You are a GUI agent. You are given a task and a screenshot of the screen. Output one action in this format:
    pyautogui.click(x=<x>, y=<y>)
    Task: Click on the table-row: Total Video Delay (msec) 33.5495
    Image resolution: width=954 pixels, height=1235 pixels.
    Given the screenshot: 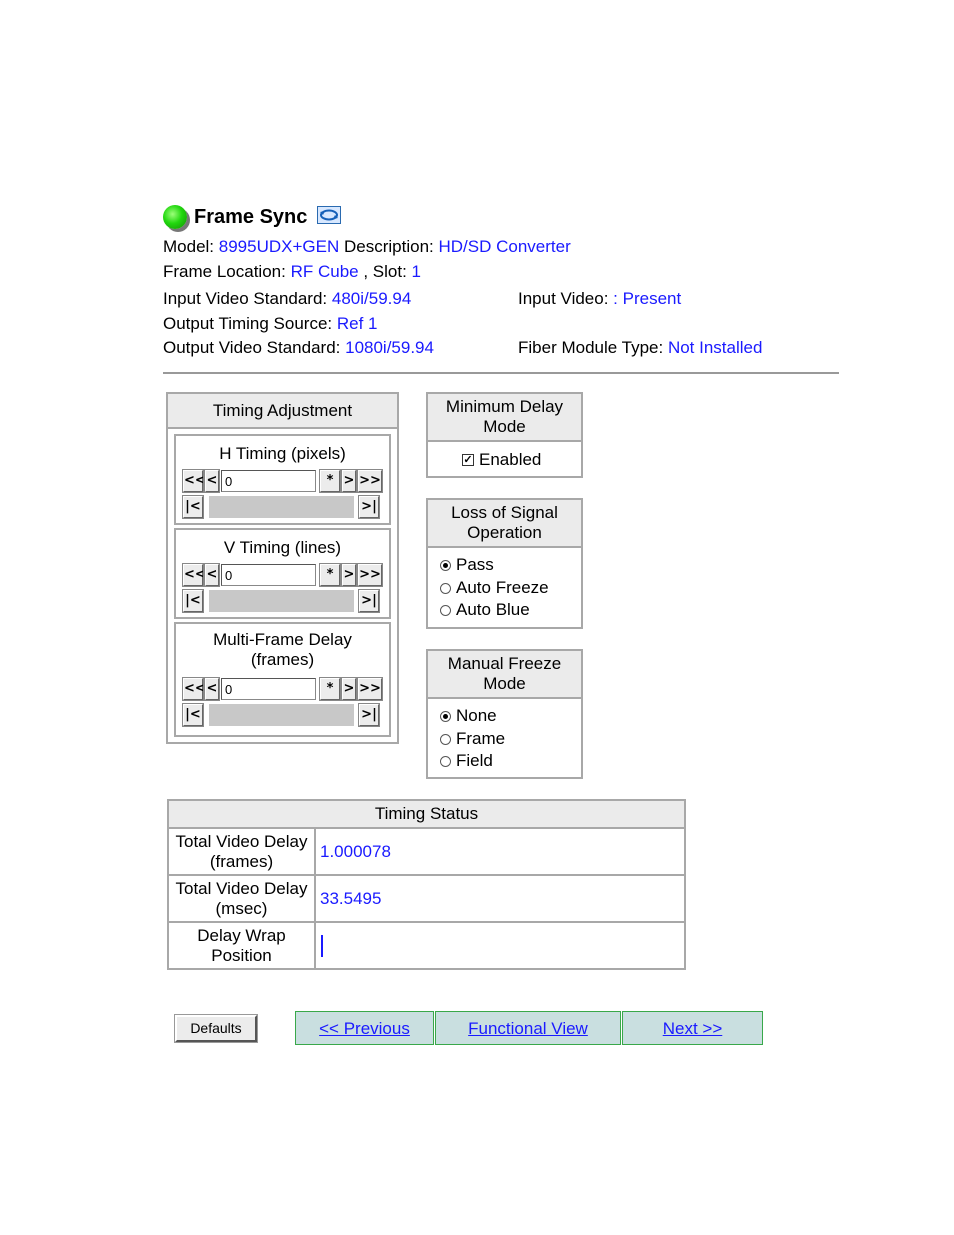 What is the action you would take?
    pyautogui.click(x=426, y=898)
    